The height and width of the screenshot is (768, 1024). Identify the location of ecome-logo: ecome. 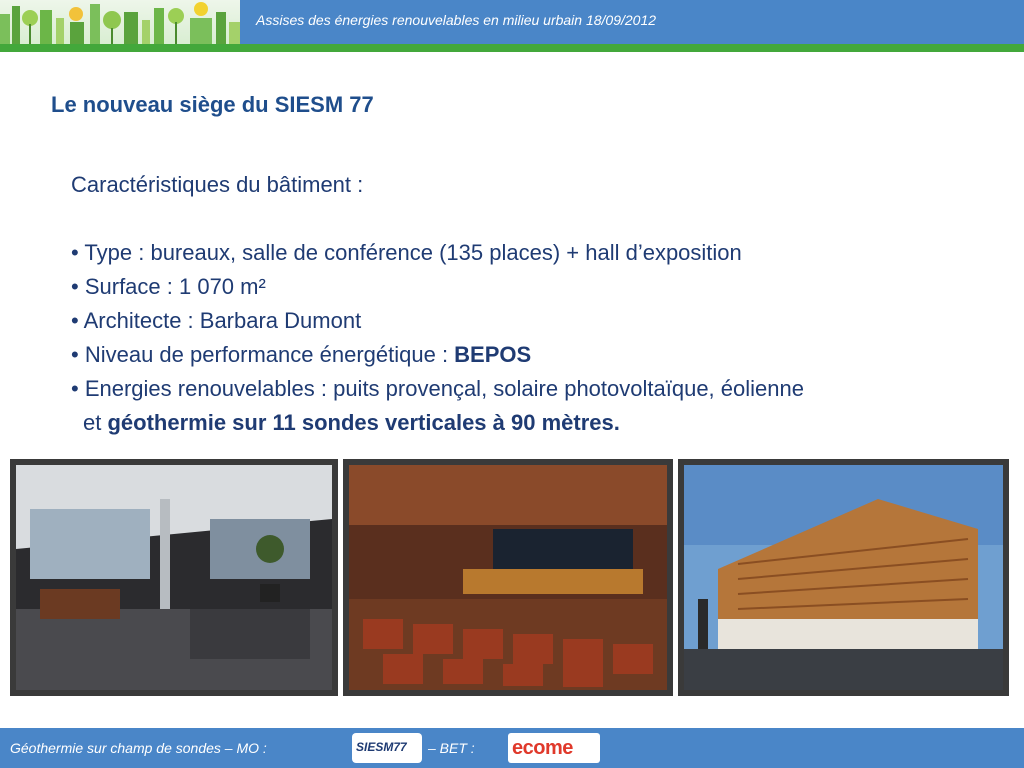
(554, 748).